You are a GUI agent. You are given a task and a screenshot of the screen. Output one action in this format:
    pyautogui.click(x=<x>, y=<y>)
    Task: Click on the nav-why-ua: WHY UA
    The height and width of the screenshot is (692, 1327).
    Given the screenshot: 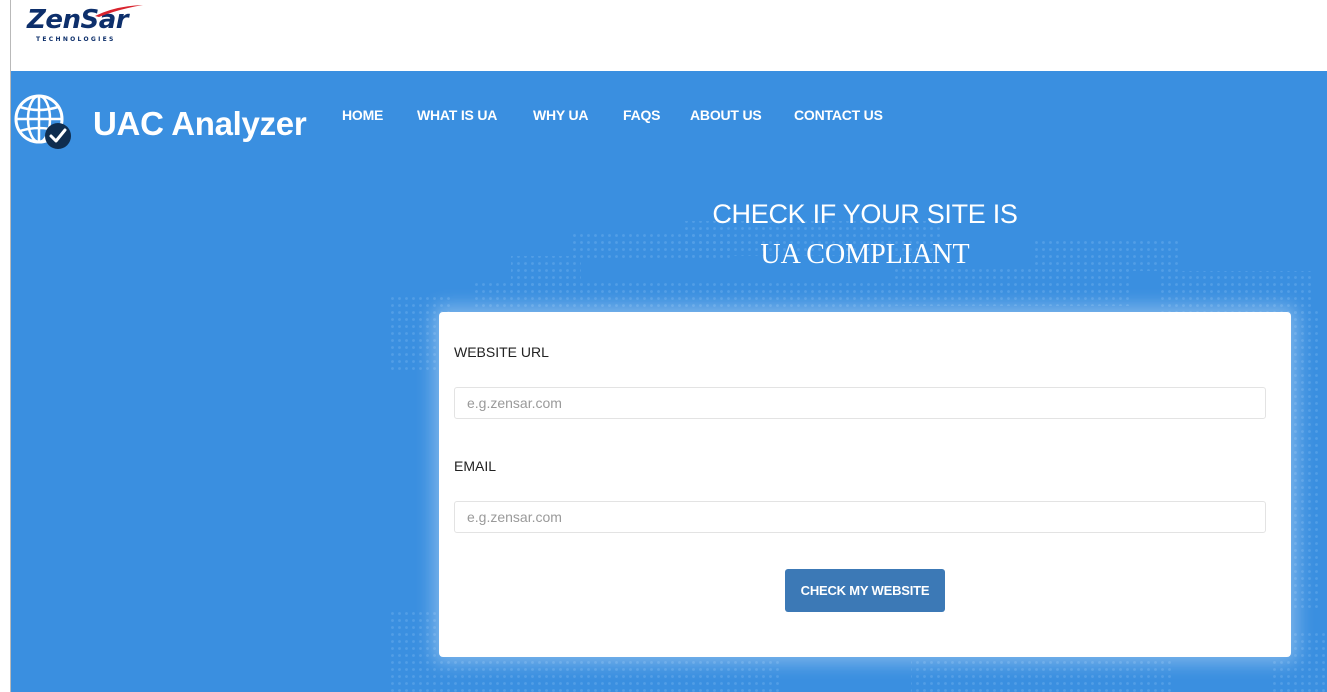 What is the action you would take?
    pyautogui.click(x=561, y=115)
    